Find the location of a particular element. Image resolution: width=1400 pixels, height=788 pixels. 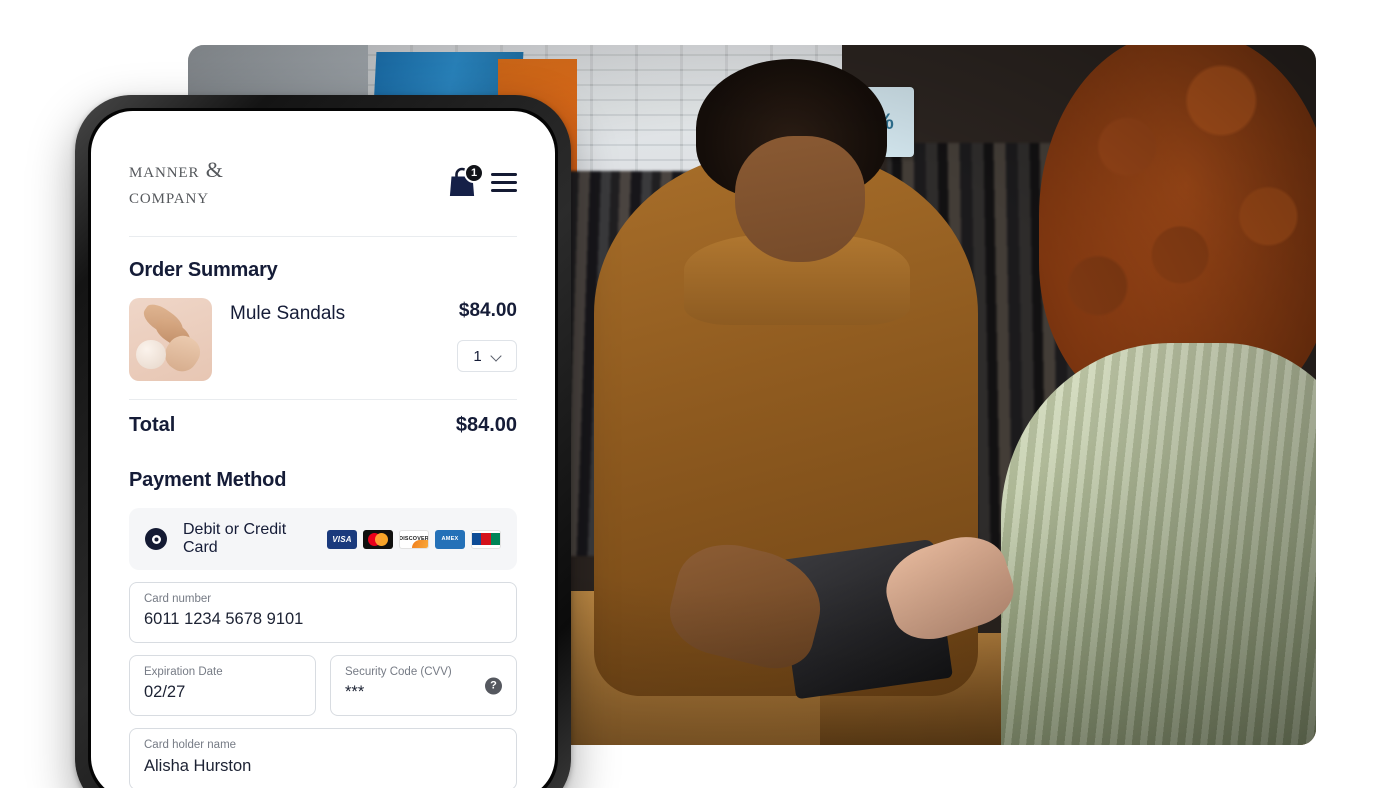

jcb-stripe-red is located at coordinates (486, 539).